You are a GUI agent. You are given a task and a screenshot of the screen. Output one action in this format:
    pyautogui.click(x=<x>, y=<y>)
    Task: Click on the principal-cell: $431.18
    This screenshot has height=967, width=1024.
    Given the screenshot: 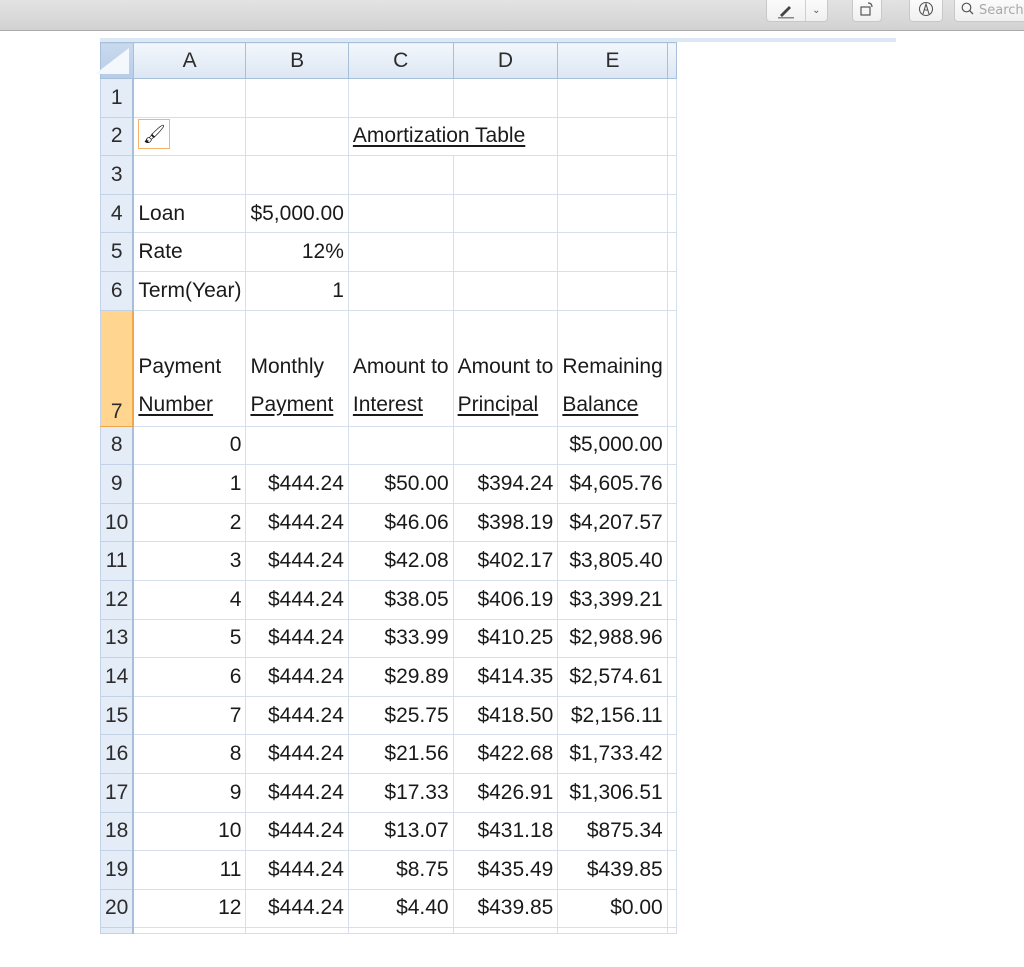 What is the action you would take?
    pyautogui.click(x=505, y=831)
    